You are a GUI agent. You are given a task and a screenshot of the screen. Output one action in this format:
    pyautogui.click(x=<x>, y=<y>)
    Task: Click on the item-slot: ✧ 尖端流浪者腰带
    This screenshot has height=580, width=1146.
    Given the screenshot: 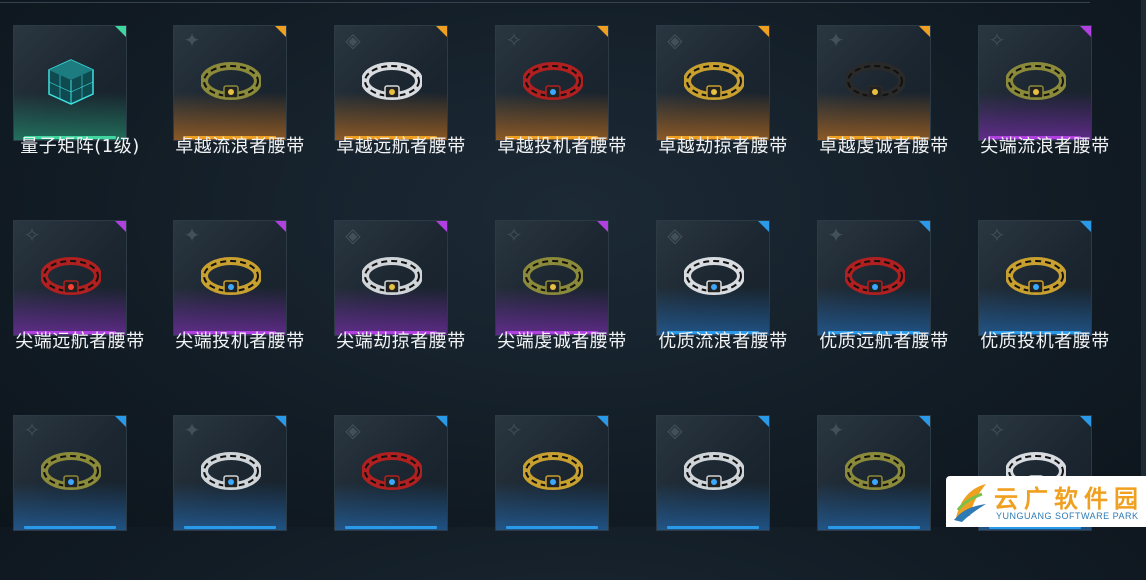 What is the action you would take?
    pyautogui.click(x=1045, y=95)
    